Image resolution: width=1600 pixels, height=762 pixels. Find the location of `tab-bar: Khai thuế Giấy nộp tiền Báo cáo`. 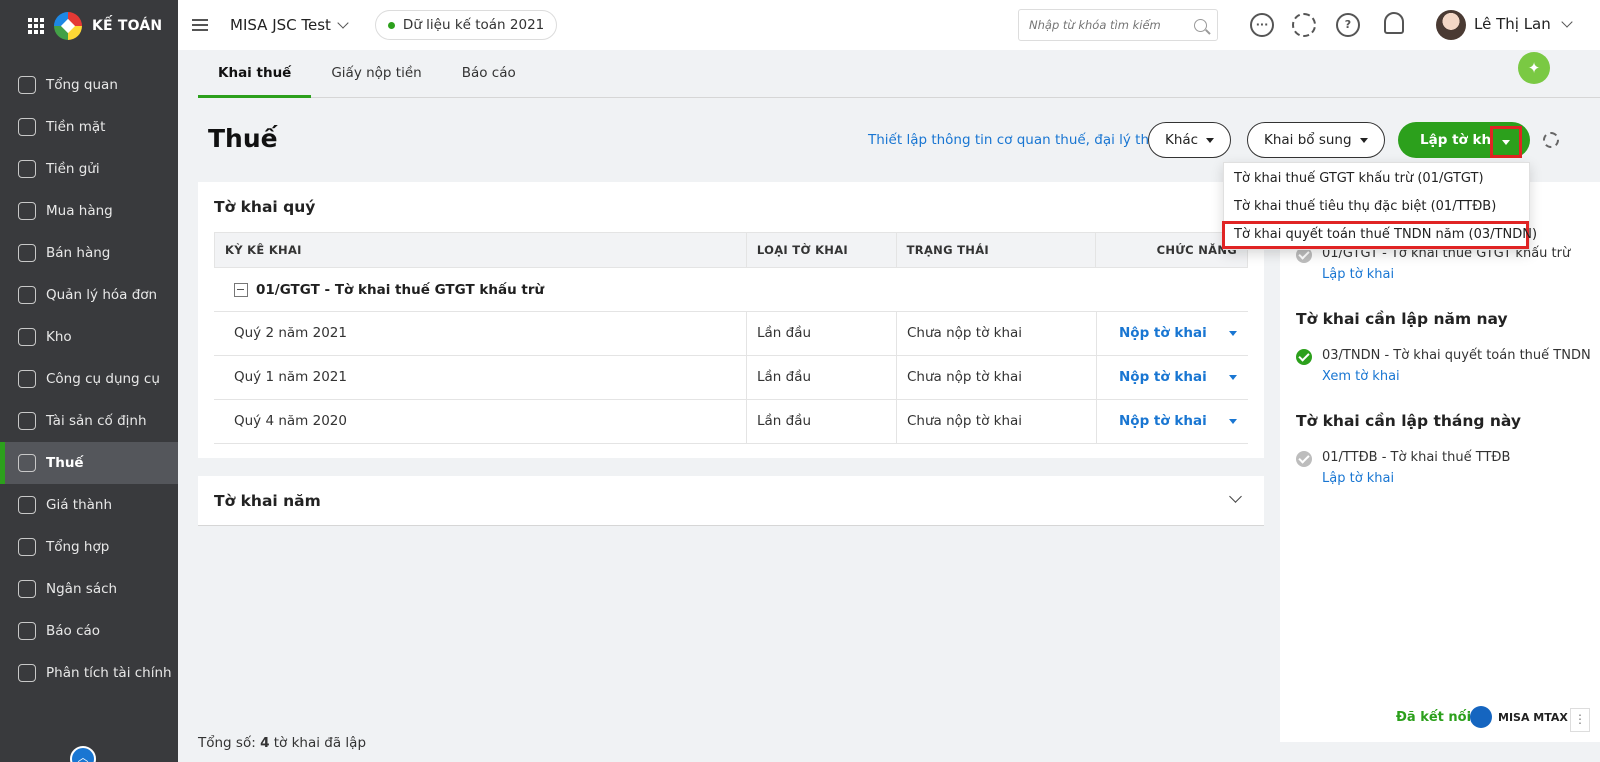

tab-bar: Khai thuế Giấy nộp tiền Báo cáo is located at coordinates (899, 74).